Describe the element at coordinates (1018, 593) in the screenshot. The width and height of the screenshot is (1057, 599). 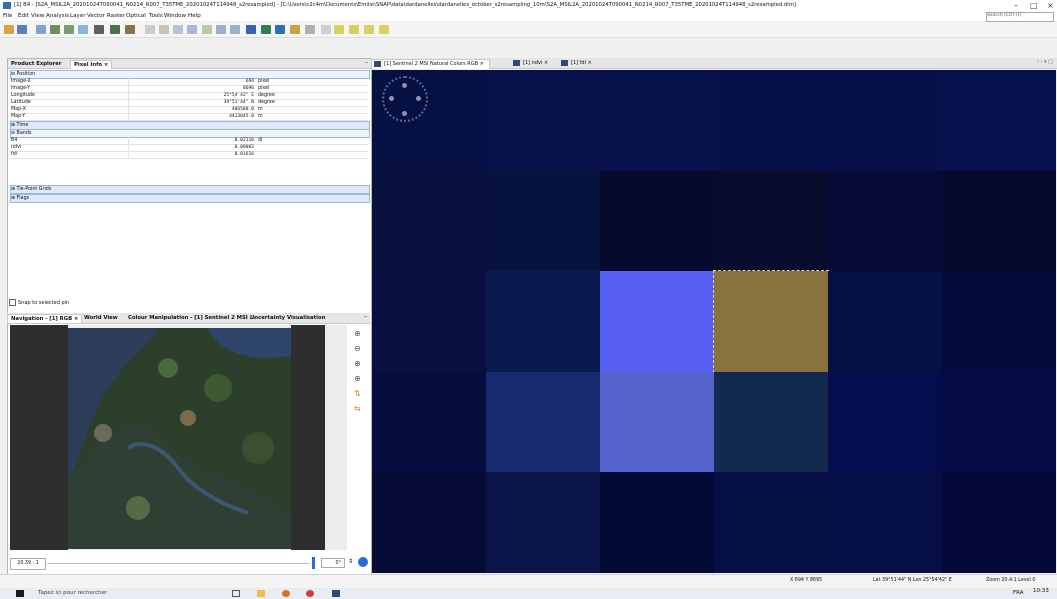
I see `language-indicator: FRA` at that location.